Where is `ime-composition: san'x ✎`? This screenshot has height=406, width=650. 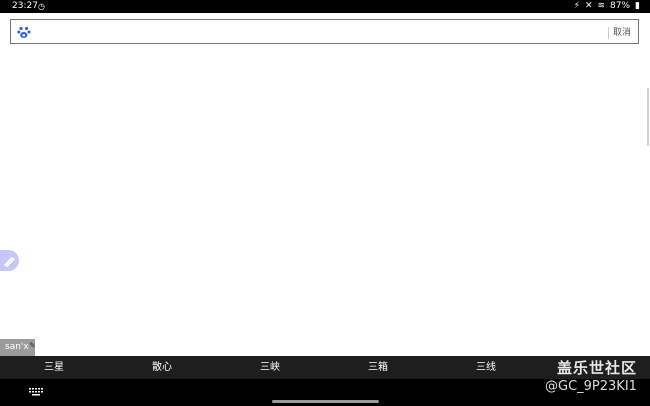
ime-composition: san'x ✎ is located at coordinates (18, 346).